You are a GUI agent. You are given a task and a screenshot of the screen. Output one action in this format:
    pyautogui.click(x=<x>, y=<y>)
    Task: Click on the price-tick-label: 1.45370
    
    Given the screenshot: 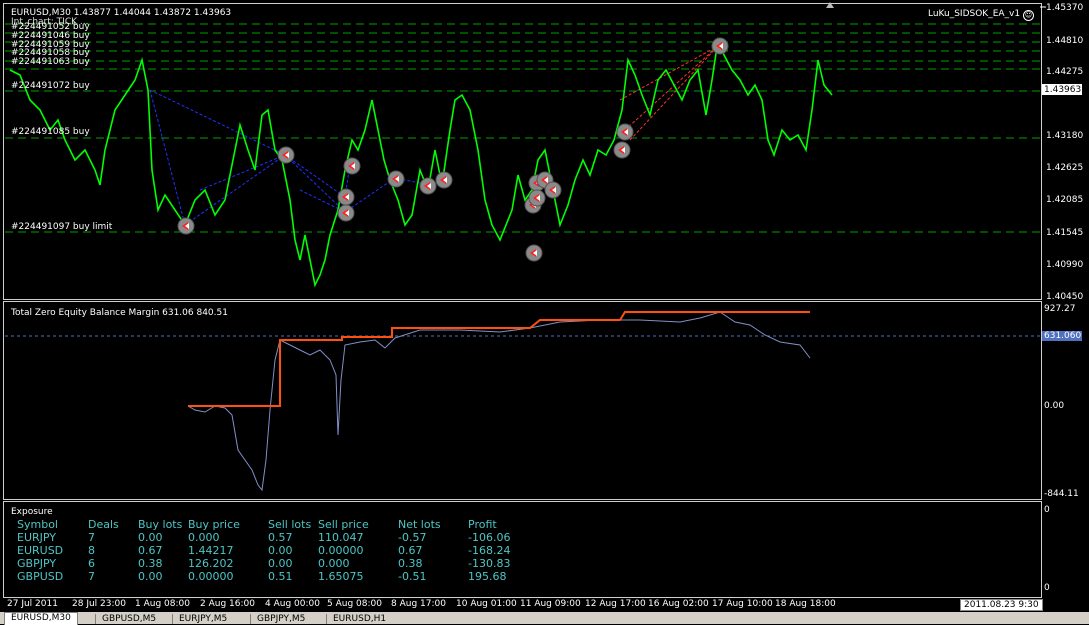 What is the action you would take?
    pyautogui.click(x=1065, y=8)
    